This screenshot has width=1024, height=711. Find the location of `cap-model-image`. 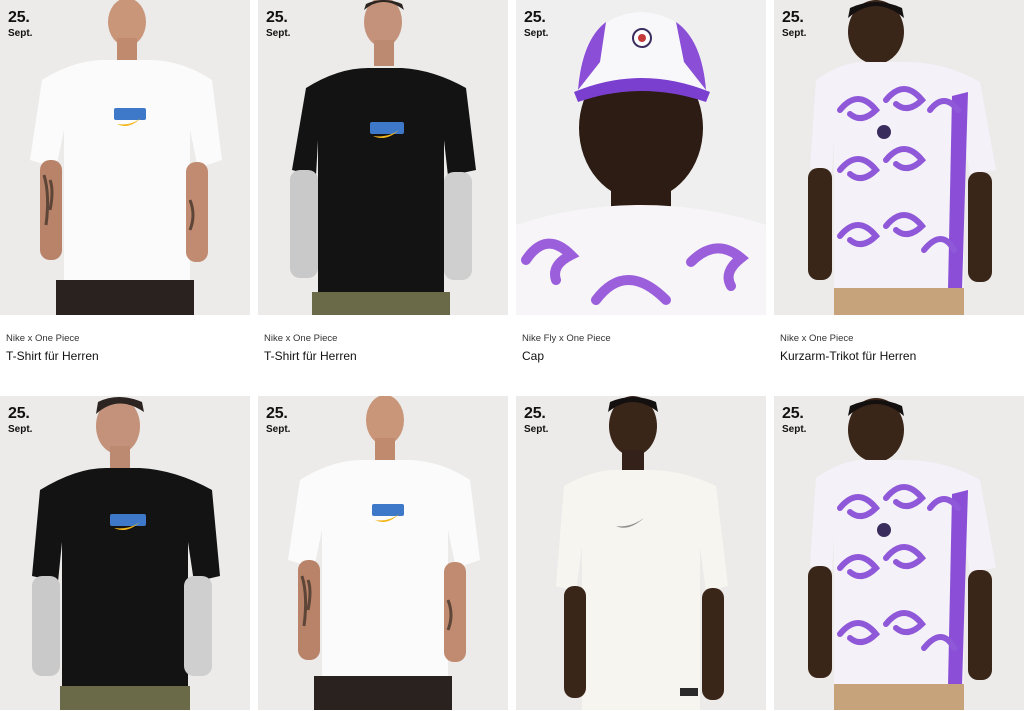

cap-model-image is located at coordinates (641, 157).